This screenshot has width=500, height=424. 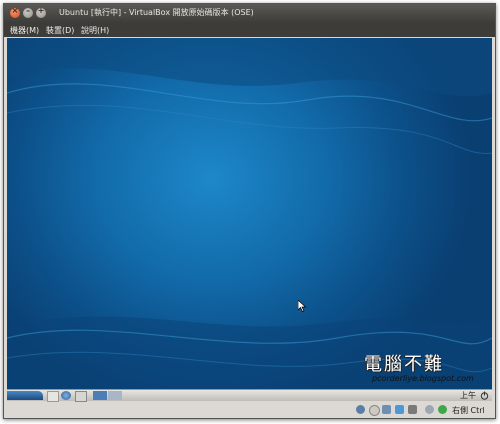 What do you see at coordinates (249, 395) in the screenshot?
I see `guest-bottom-panel: 上午` at bounding box center [249, 395].